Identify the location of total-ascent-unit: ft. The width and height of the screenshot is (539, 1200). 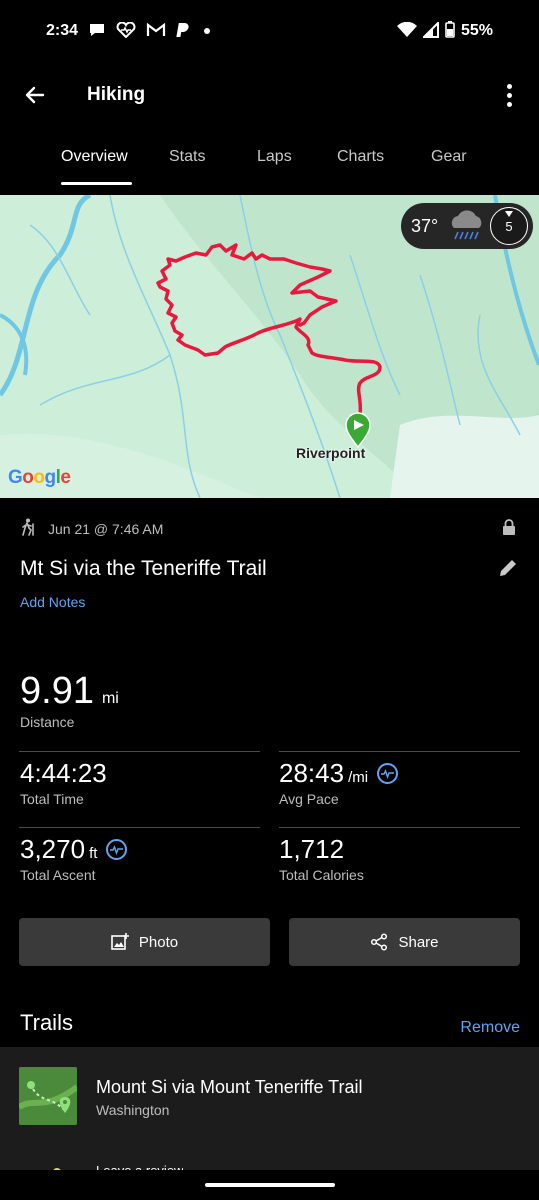
(93, 853).